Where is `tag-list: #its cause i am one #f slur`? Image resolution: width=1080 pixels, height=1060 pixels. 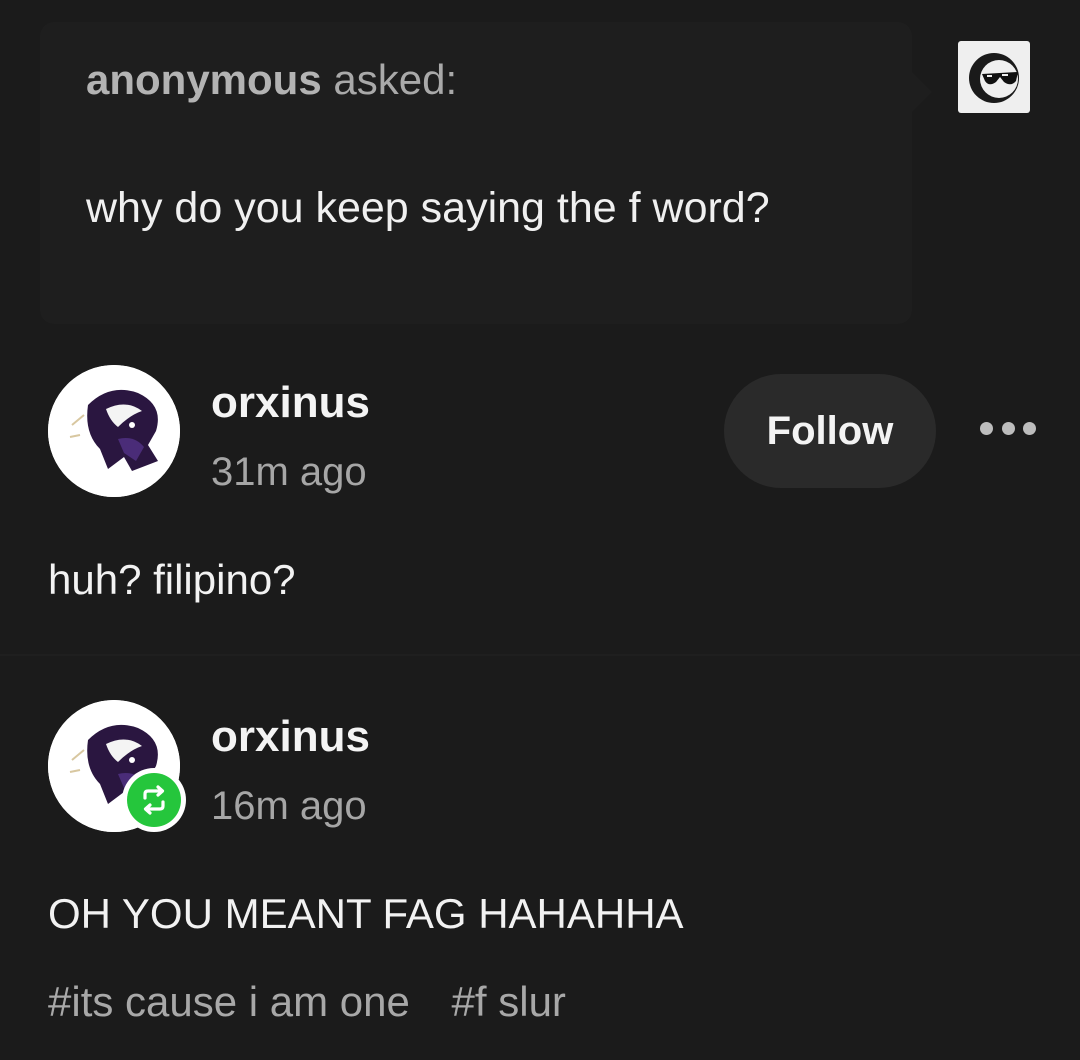 tag-list: #its cause i am one #f slur is located at coordinates (322, 1002).